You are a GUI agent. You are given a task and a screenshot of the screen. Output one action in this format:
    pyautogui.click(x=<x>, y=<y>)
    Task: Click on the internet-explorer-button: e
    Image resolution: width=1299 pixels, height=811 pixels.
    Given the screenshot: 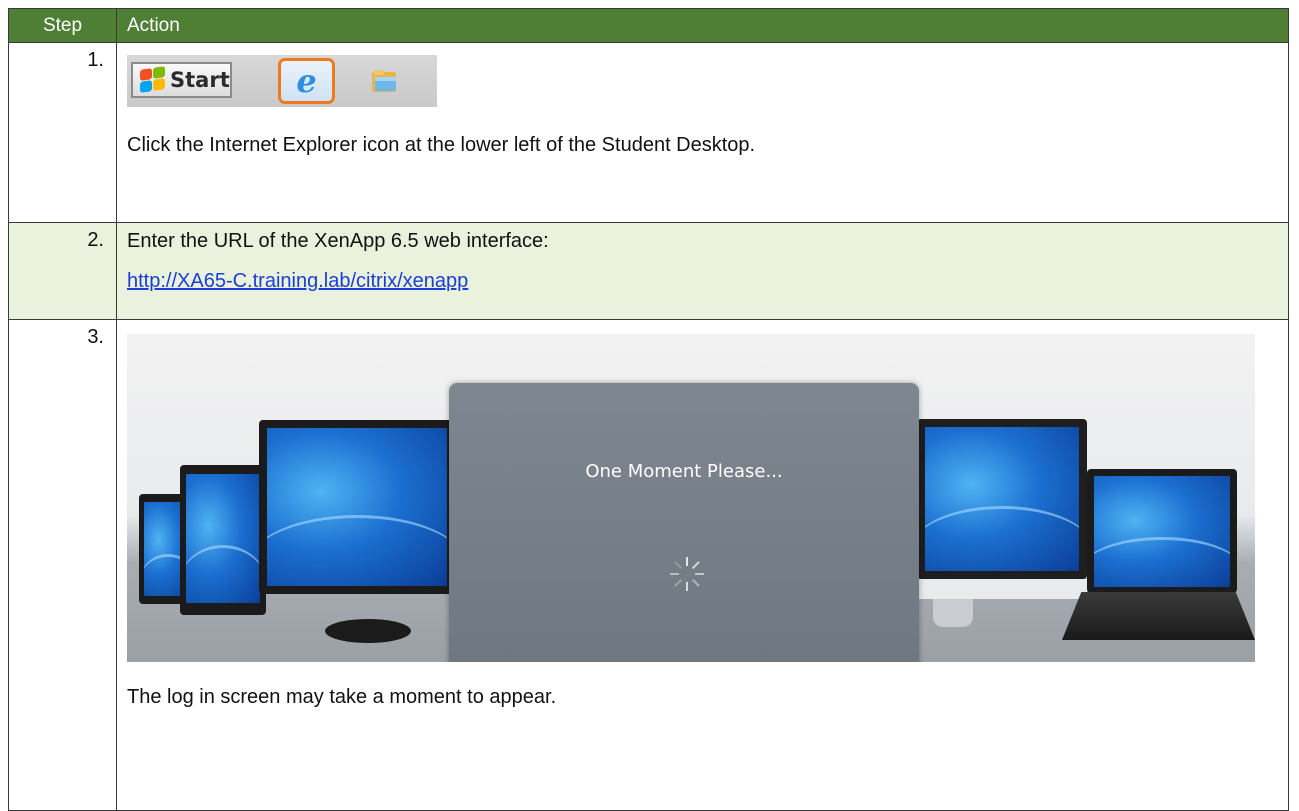 What is the action you would take?
    pyautogui.click(x=306, y=81)
    